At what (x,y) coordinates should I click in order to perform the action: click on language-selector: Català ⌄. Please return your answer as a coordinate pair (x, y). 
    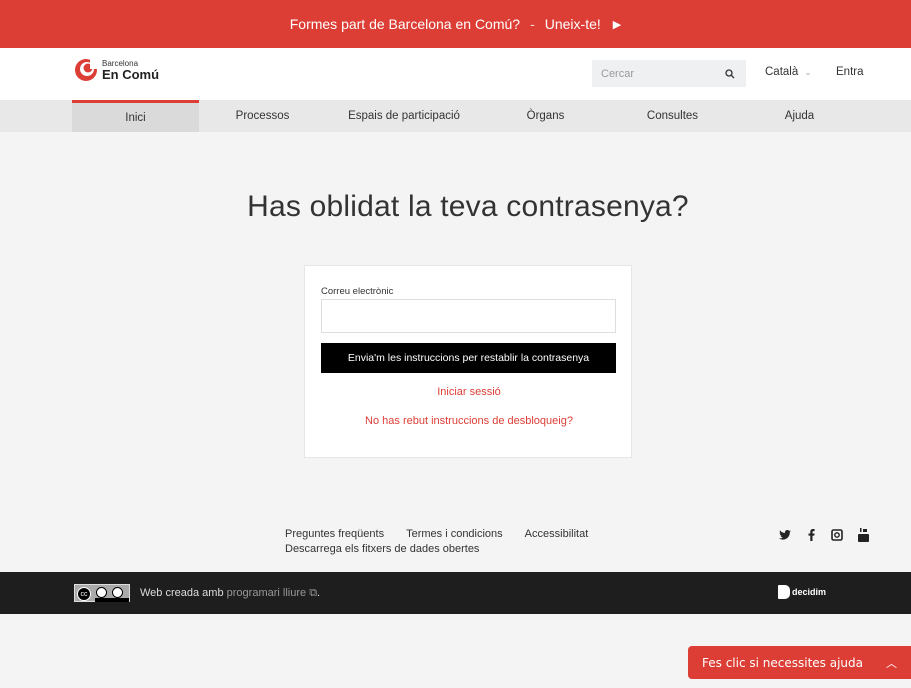
    Looking at the image, I should click on (788, 72).